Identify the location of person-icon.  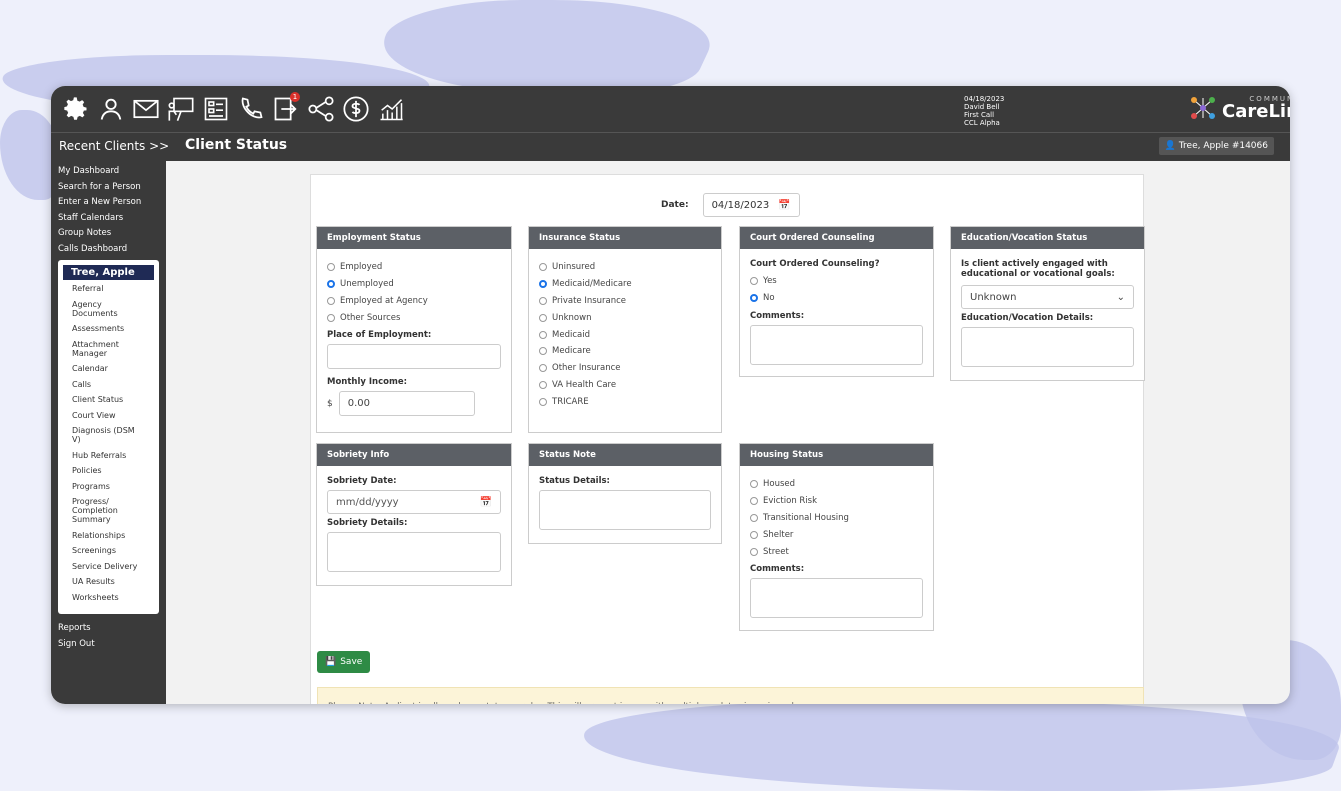
(110, 108).